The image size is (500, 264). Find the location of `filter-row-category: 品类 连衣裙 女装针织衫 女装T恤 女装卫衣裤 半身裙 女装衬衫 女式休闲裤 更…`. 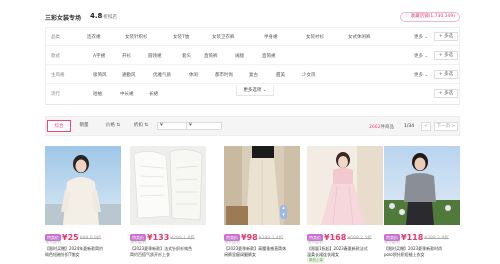

filter-row-category: 品类 连衣裙 女装针织衫 女装T恤 女装卫衣裤 半身裙 女装衬衫 女式休闲裤 更… is located at coordinates (252, 37).